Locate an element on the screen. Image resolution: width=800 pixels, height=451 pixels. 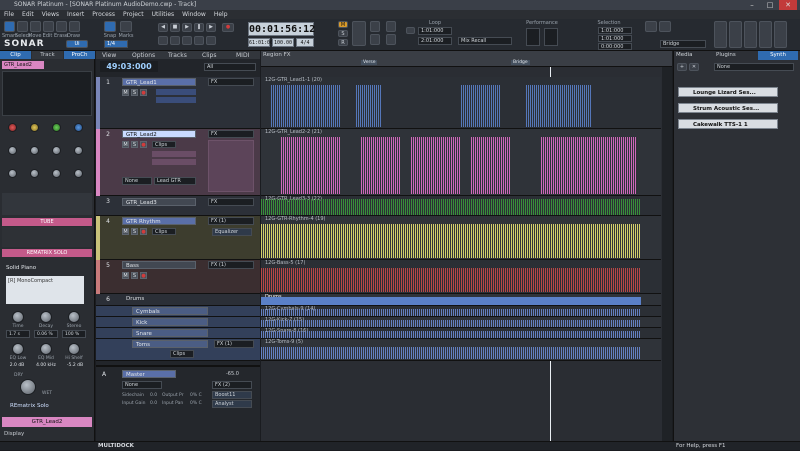
snap-button is located at coordinates (110, 26).